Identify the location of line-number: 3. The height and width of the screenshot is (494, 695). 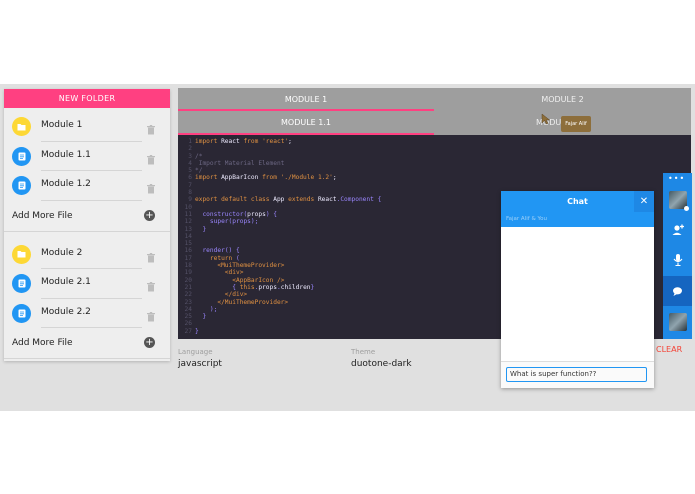
(190, 156).